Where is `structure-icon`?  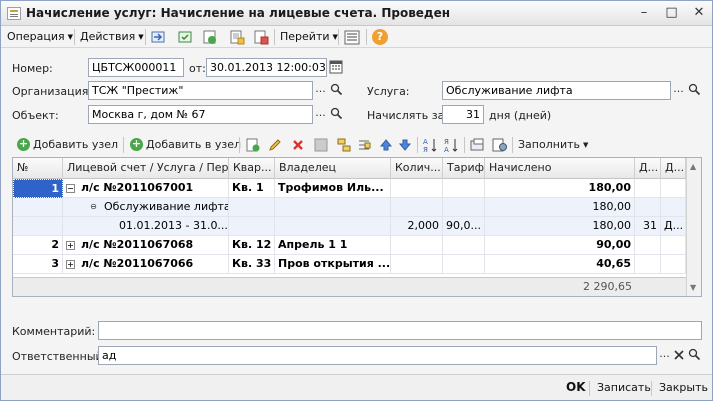
structure-icon is located at coordinates (261, 37).